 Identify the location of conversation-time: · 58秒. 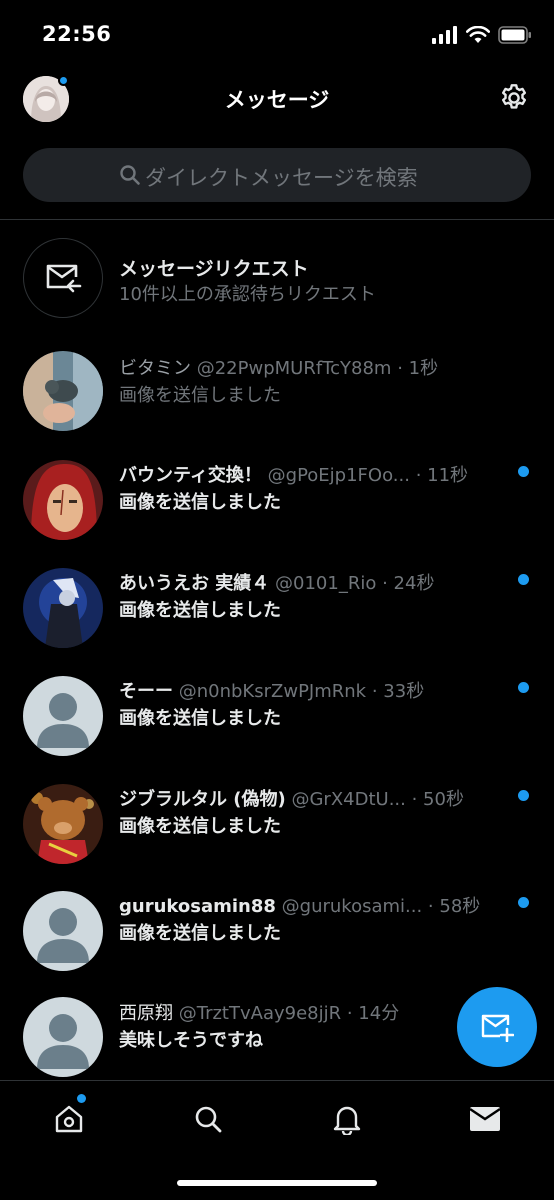
(454, 906).